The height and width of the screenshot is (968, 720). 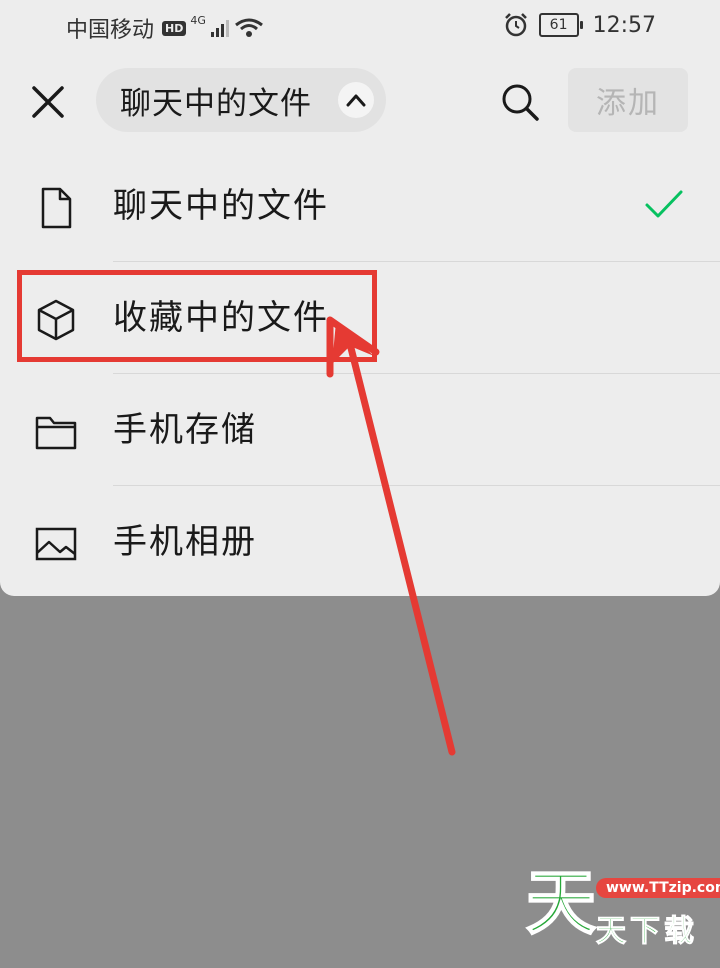 I want to click on watermark-brand: 天下载, so click(x=647, y=932).